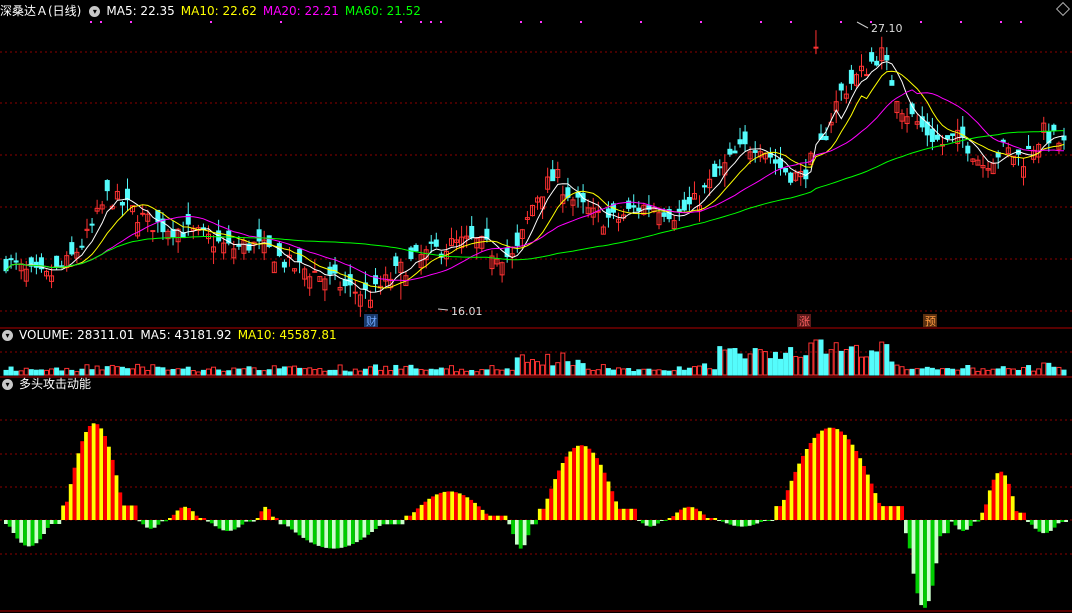 The width and height of the screenshot is (1072, 613). Describe the element at coordinates (443, 309) in the screenshot. I see `low-marker-arrow` at that location.